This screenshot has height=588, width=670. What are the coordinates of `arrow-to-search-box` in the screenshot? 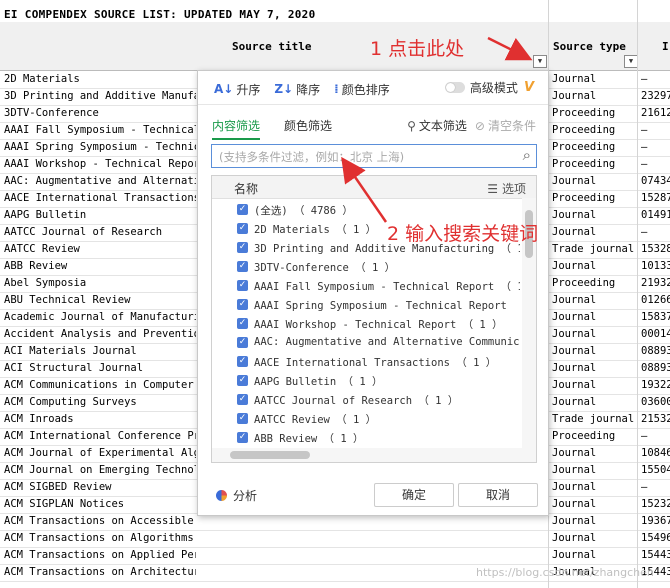 It's located at (364, 189).